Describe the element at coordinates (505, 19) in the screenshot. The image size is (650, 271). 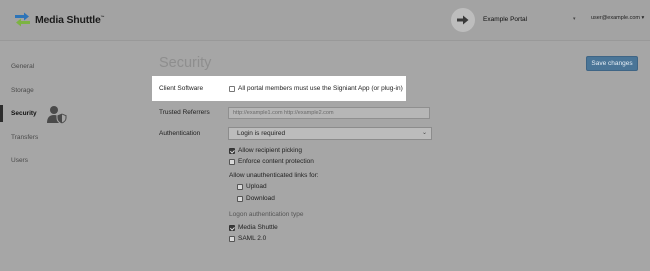
I see `portal-name: Example Portal` at that location.